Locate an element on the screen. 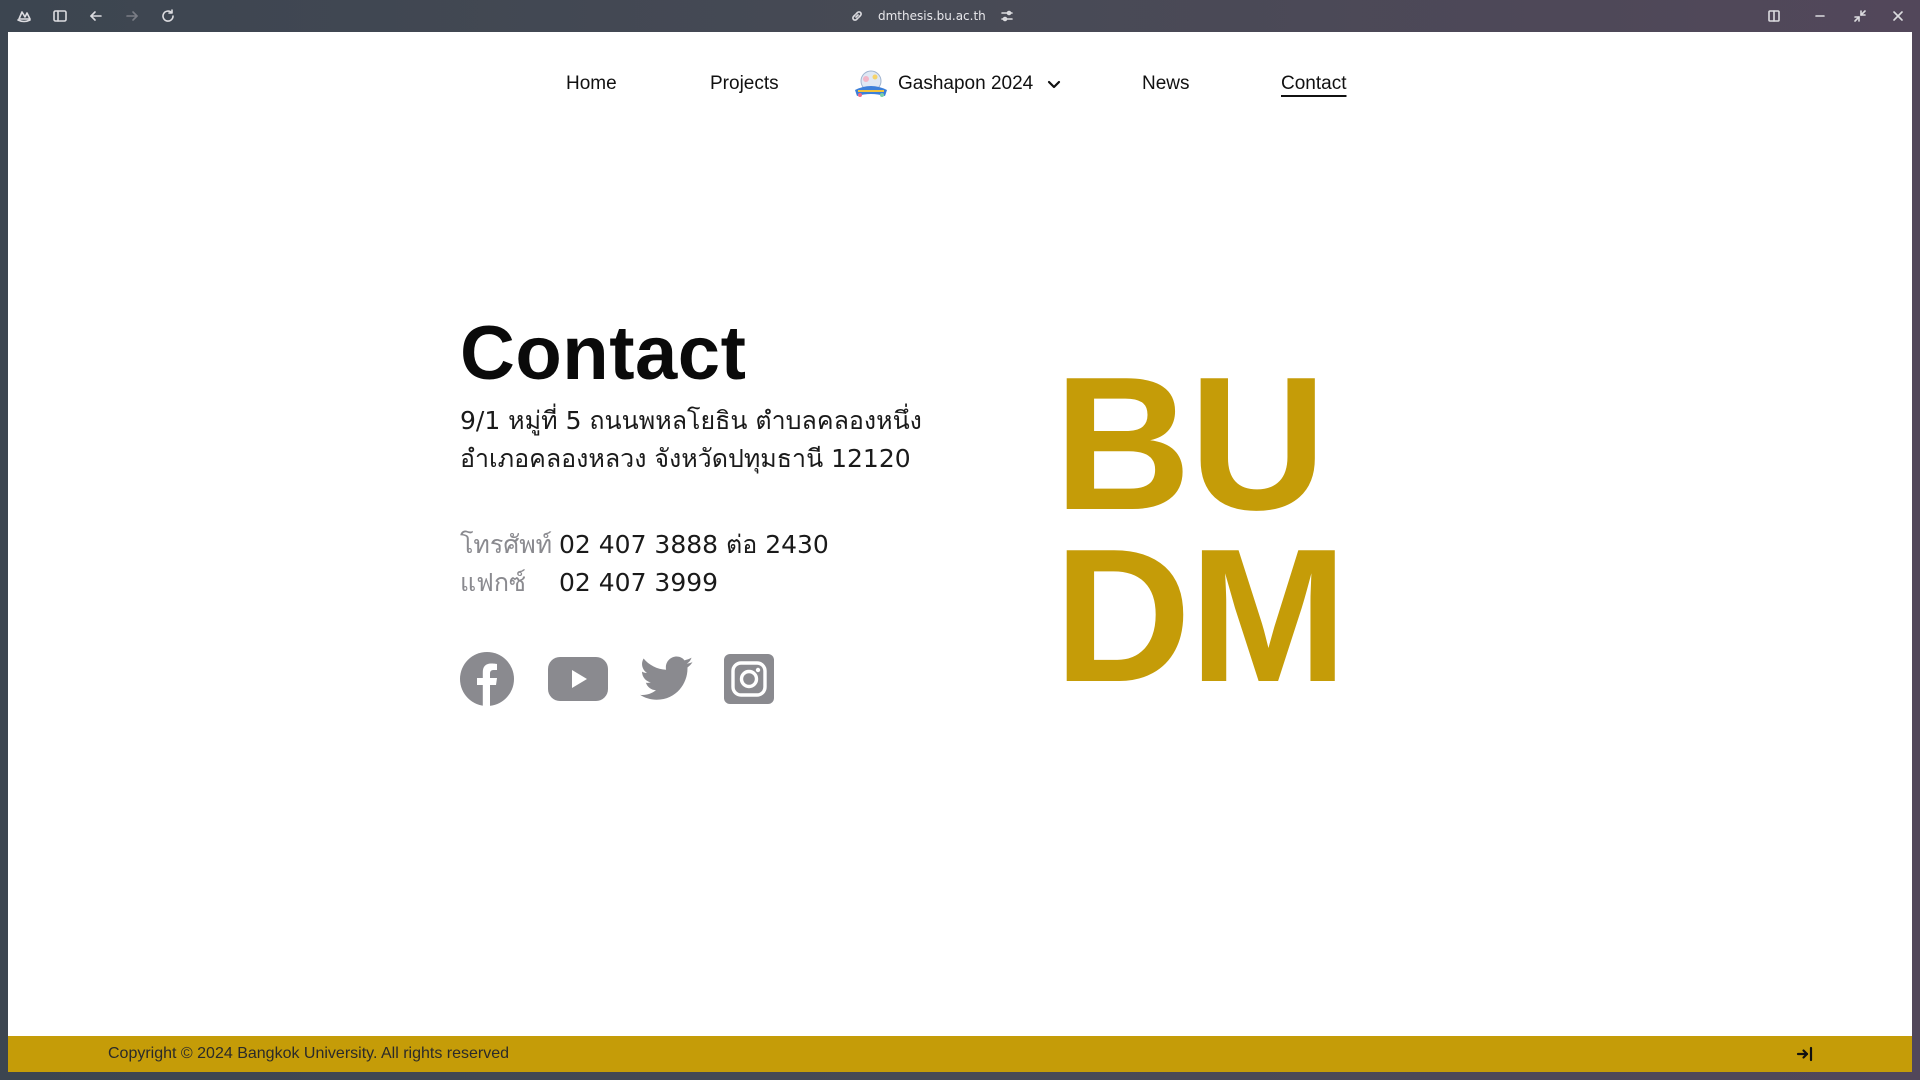  budm-logo: BU DM is located at coordinates (1200, 530).